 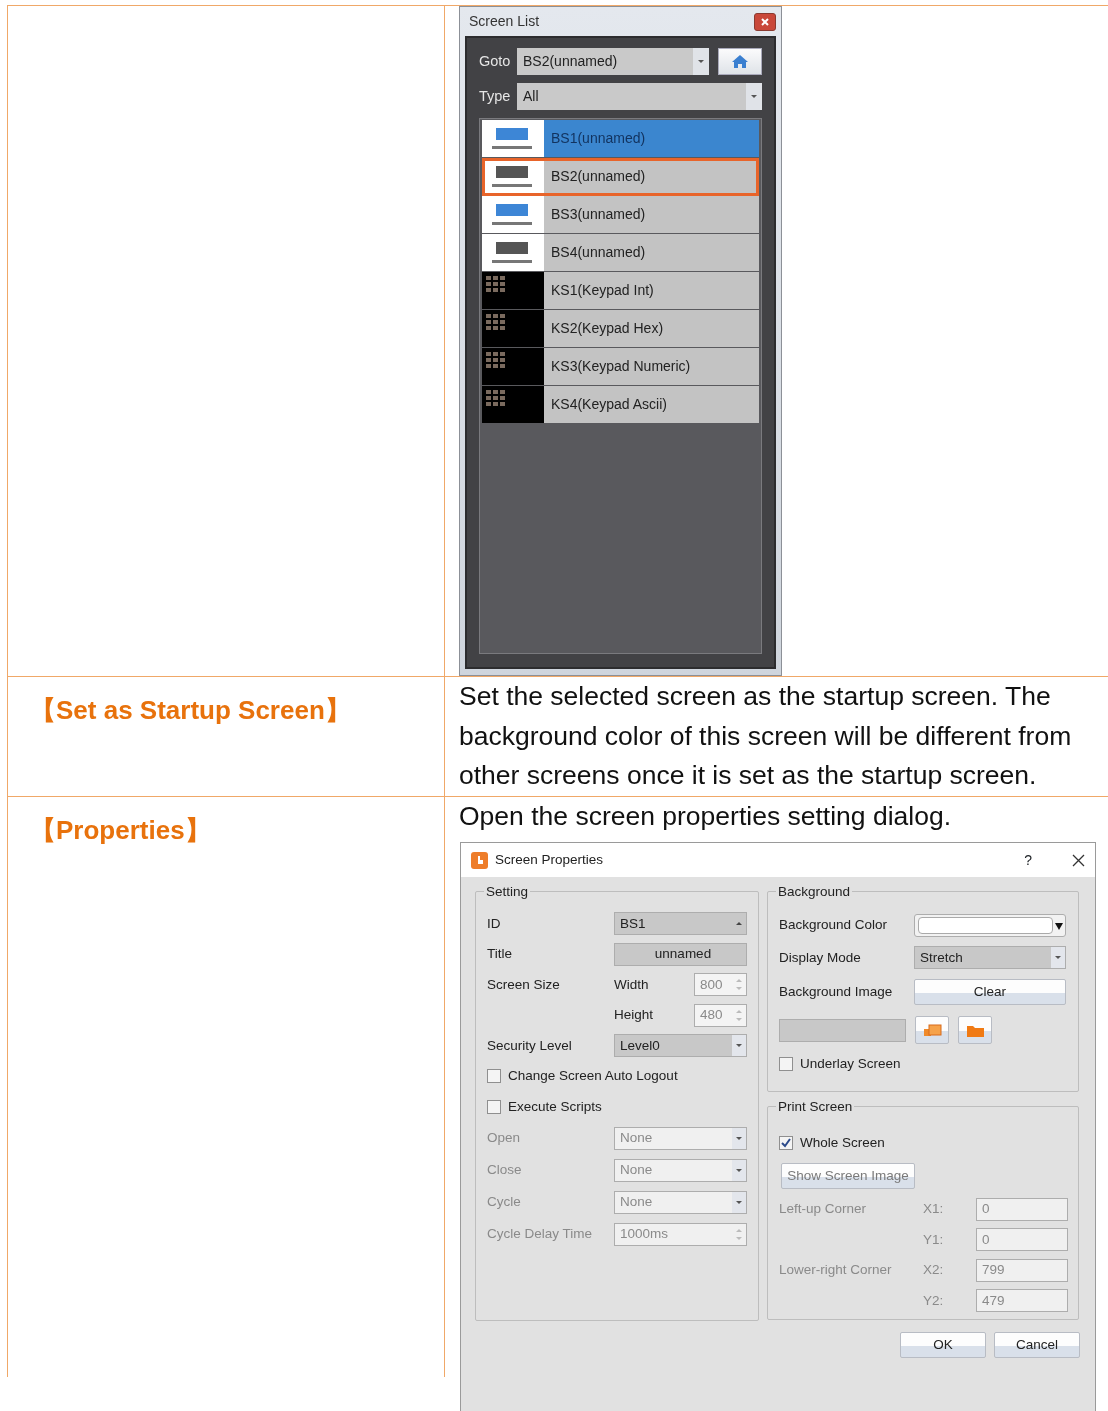 I want to click on field-label: Y2:, so click(x=934, y=1300).